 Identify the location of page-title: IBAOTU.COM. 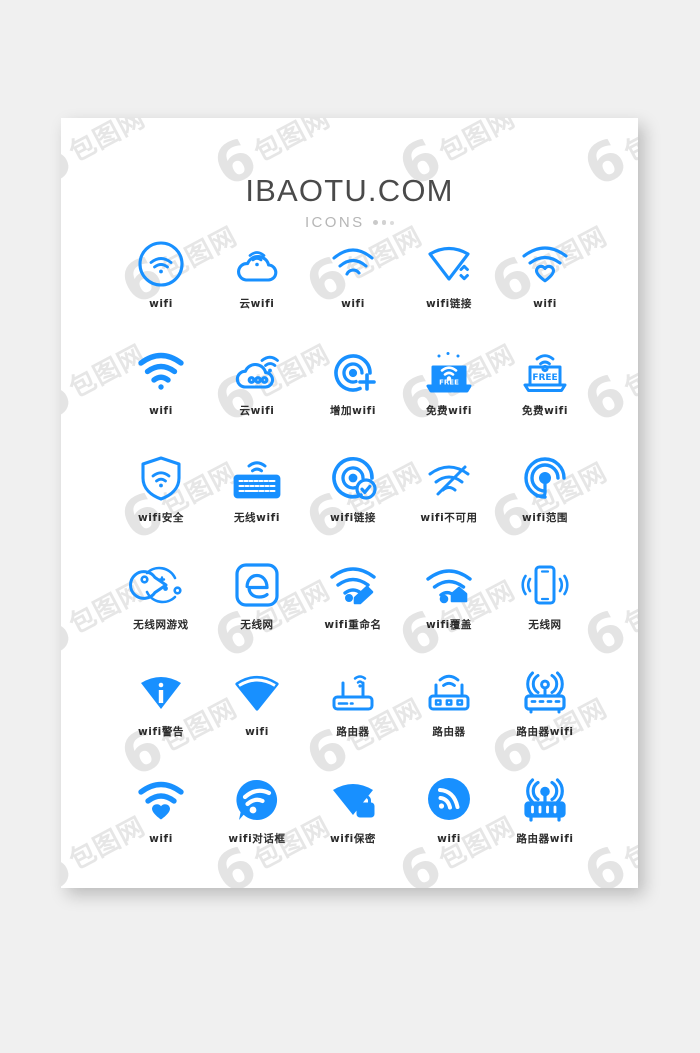
(349, 190).